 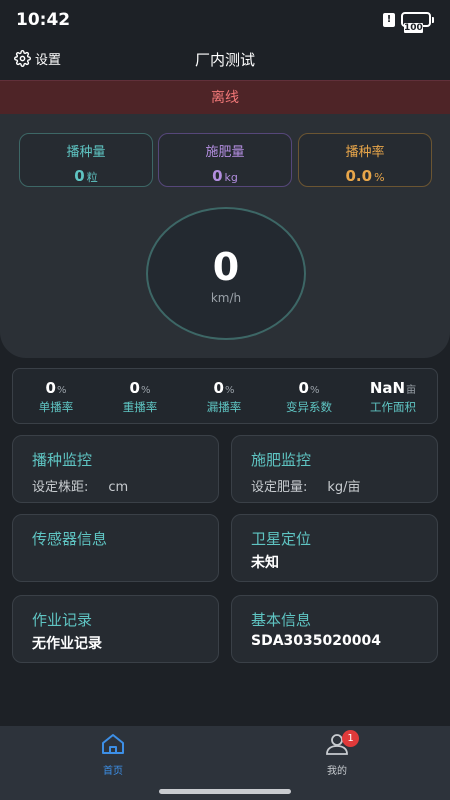 I want to click on card-title: 卫星定位, so click(x=281, y=539).